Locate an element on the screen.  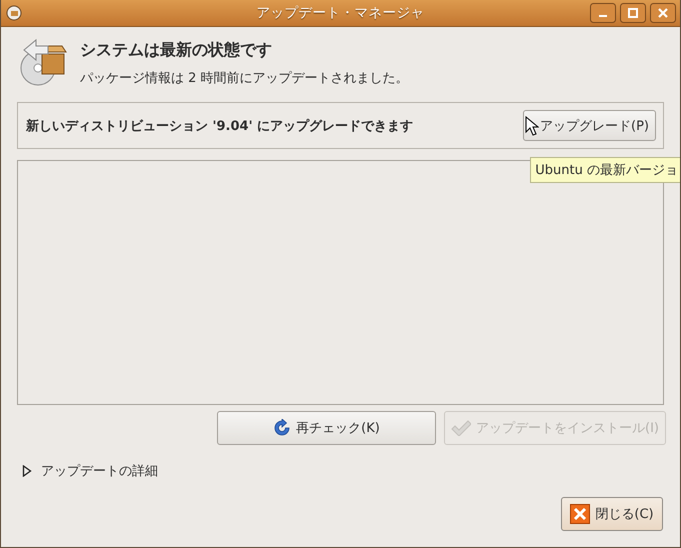
recheck-button: 再チェック(K) is located at coordinates (326, 428).